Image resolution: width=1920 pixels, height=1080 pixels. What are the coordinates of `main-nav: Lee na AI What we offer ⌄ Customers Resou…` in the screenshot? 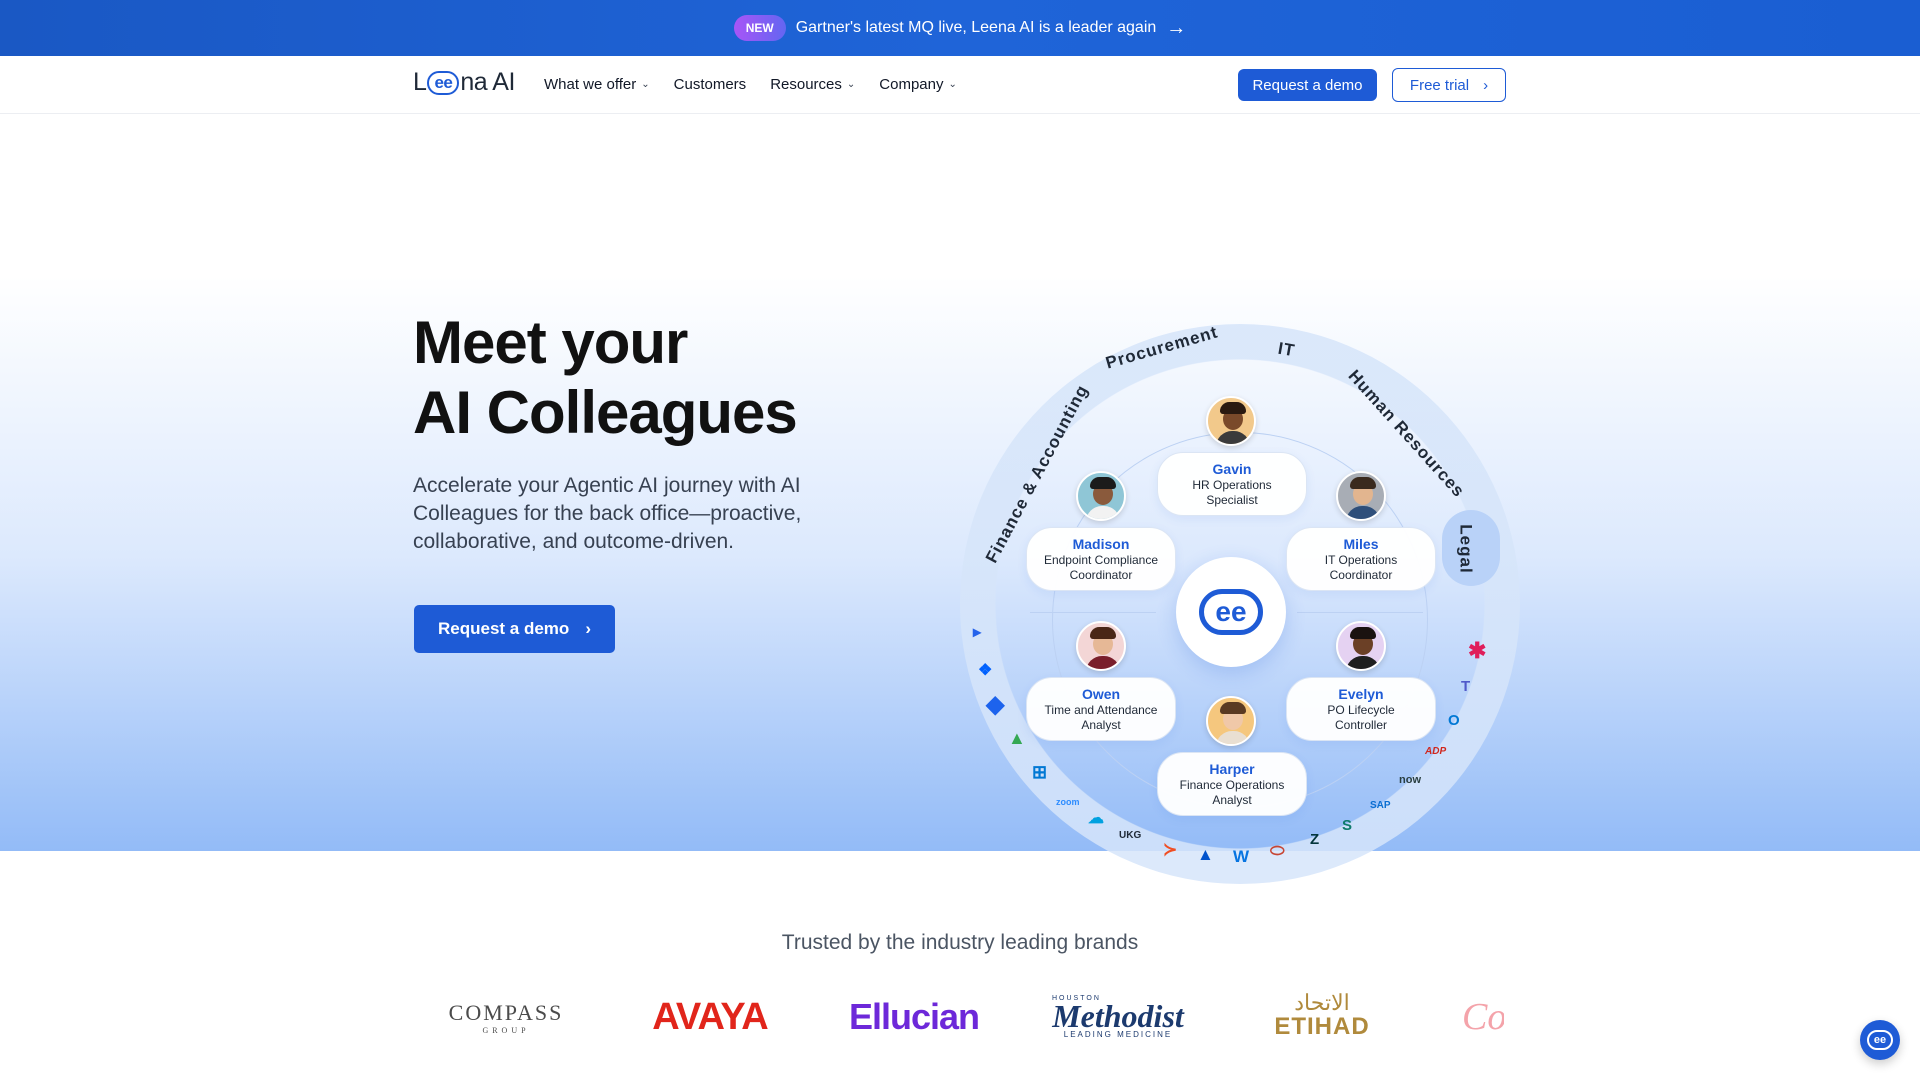 It's located at (960, 85).